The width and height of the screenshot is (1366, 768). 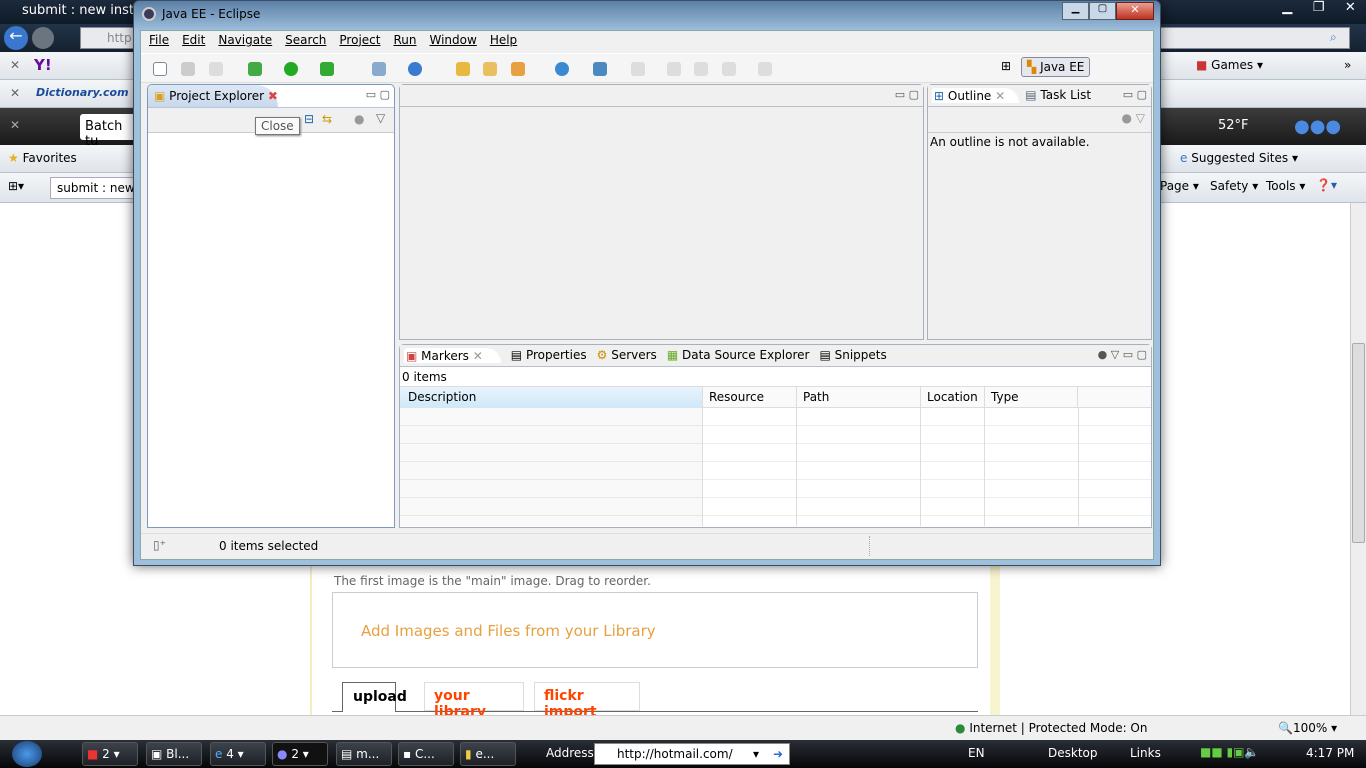 What do you see at coordinates (637, 69) in the screenshot?
I see `next-annotation-icon` at bounding box center [637, 69].